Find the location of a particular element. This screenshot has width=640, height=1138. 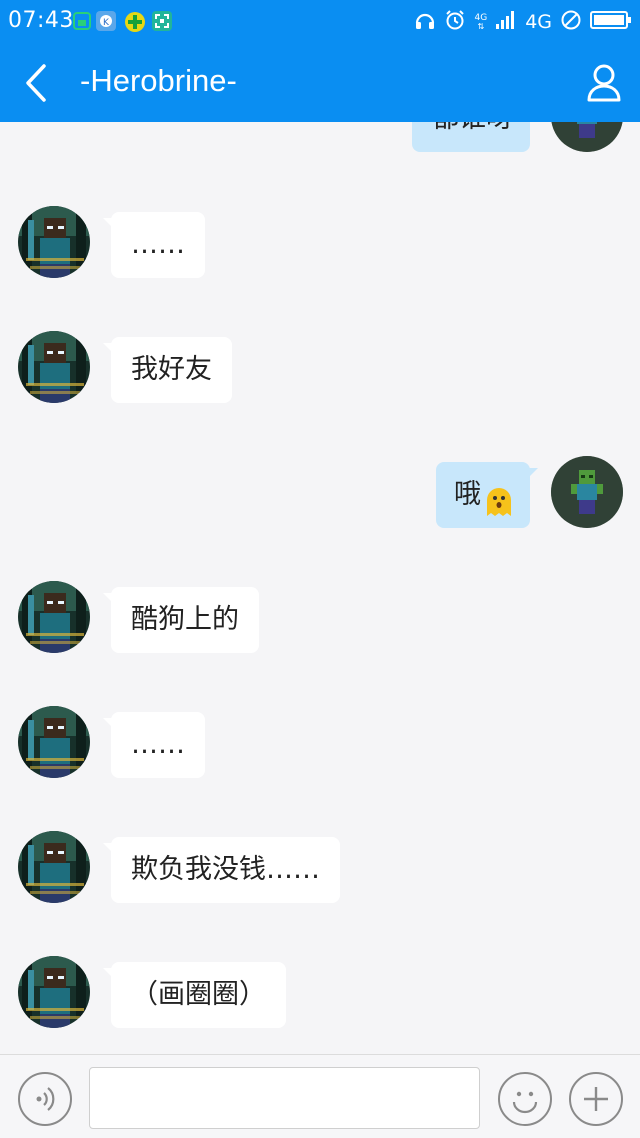

k-app-icon: K is located at coordinates (106, 21).